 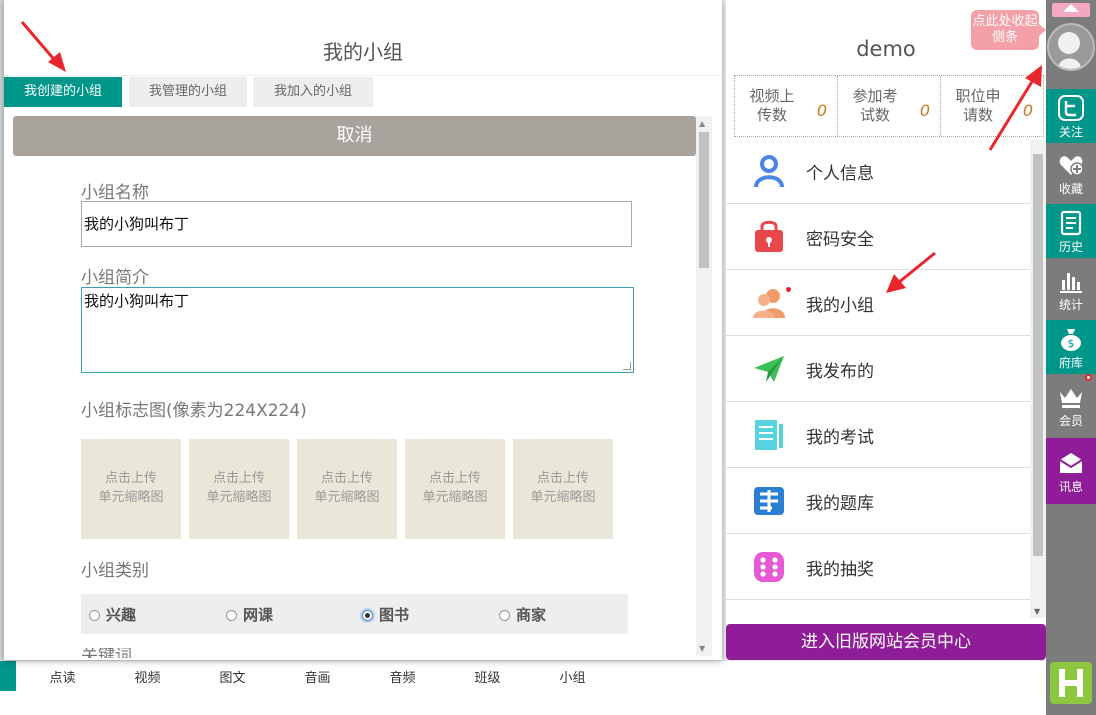 What do you see at coordinates (769, 567) in the screenshot?
I see `dice-icon` at bounding box center [769, 567].